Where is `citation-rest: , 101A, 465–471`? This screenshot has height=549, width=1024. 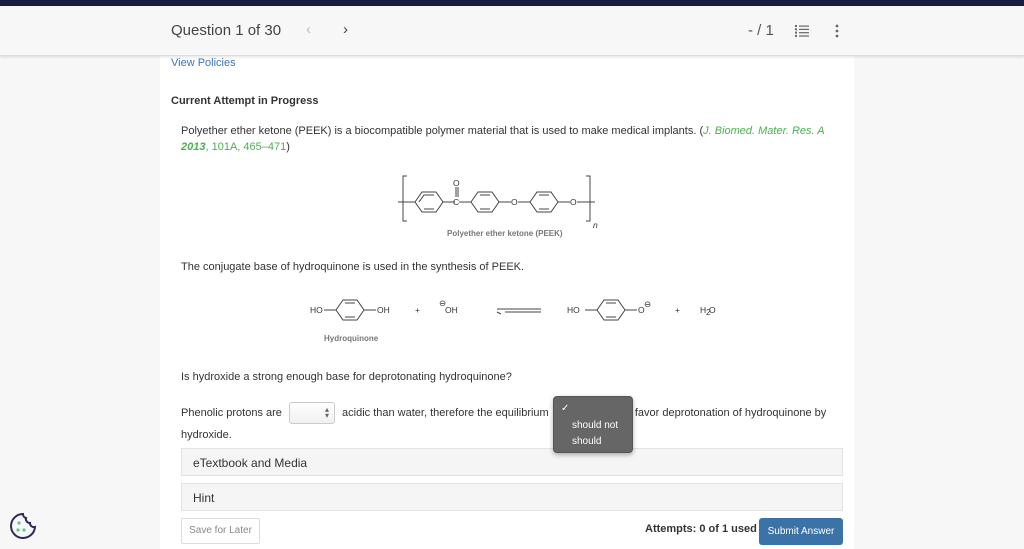
citation-rest: , 101A, 465–471 is located at coordinates (245, 147).